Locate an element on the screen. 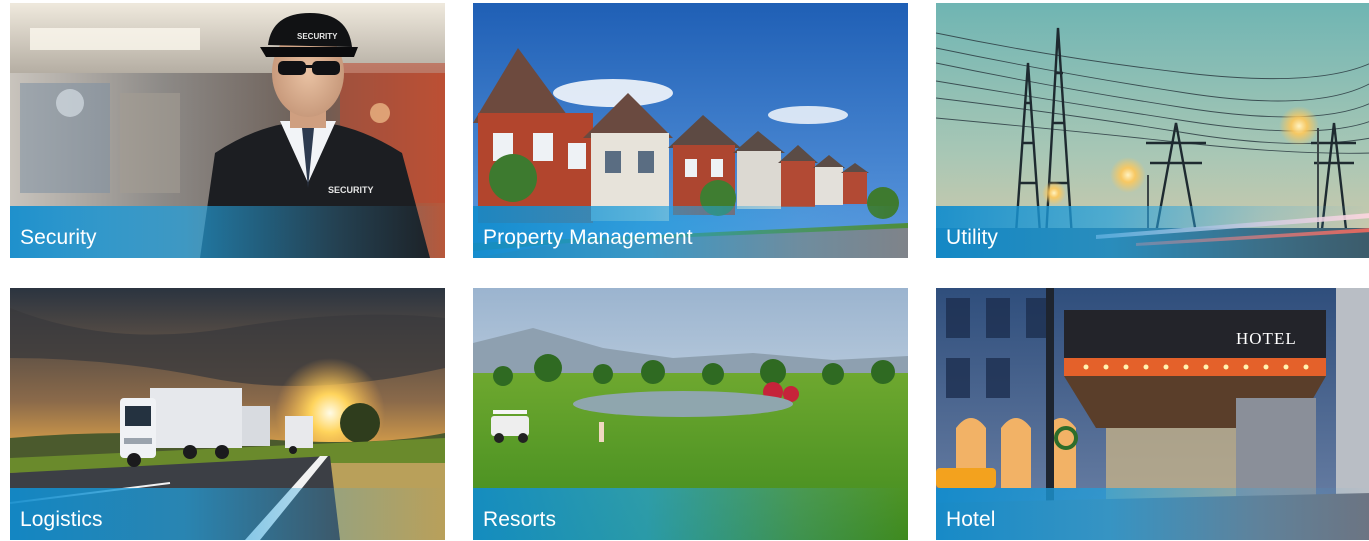 The height and width of the screenshot is (541, 1369). tile-logistics: Logistics is located at coordinates (227, 414).